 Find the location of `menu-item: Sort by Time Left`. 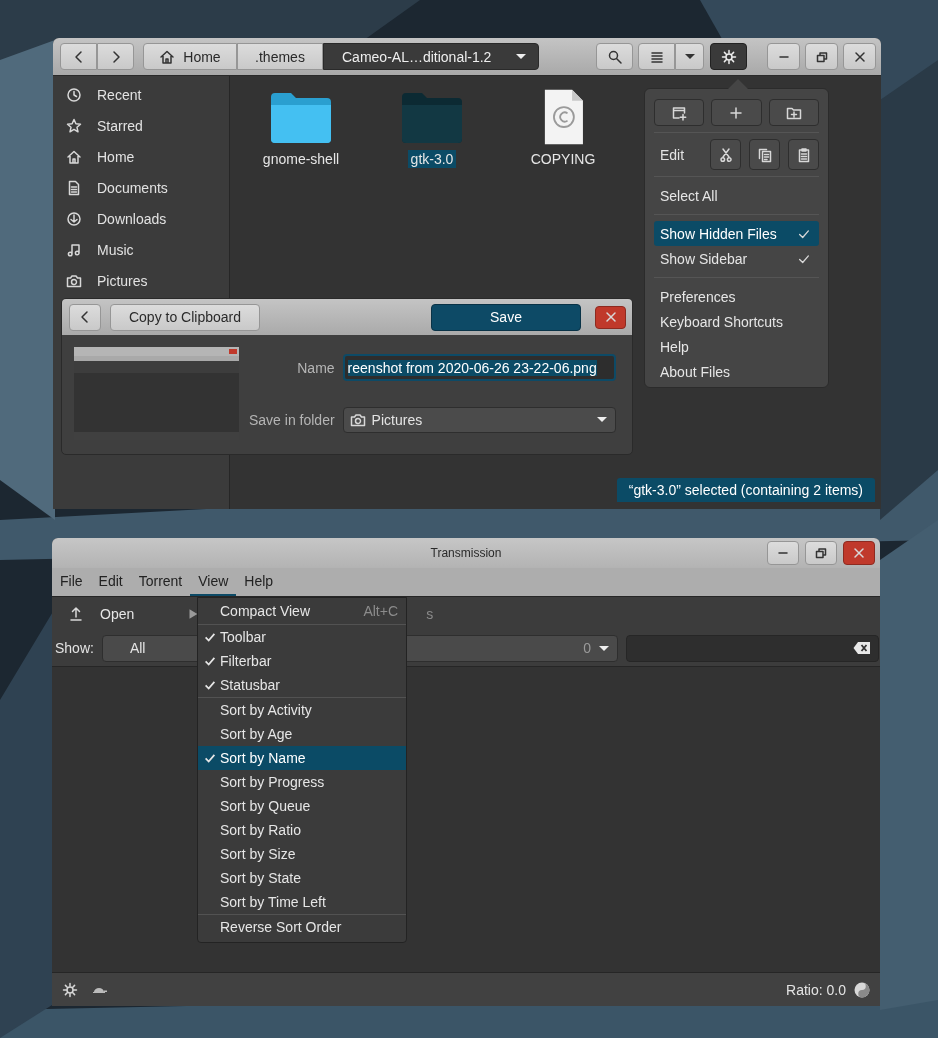

menu-item: Sort by Time Left is located at coordinates (302, 902).